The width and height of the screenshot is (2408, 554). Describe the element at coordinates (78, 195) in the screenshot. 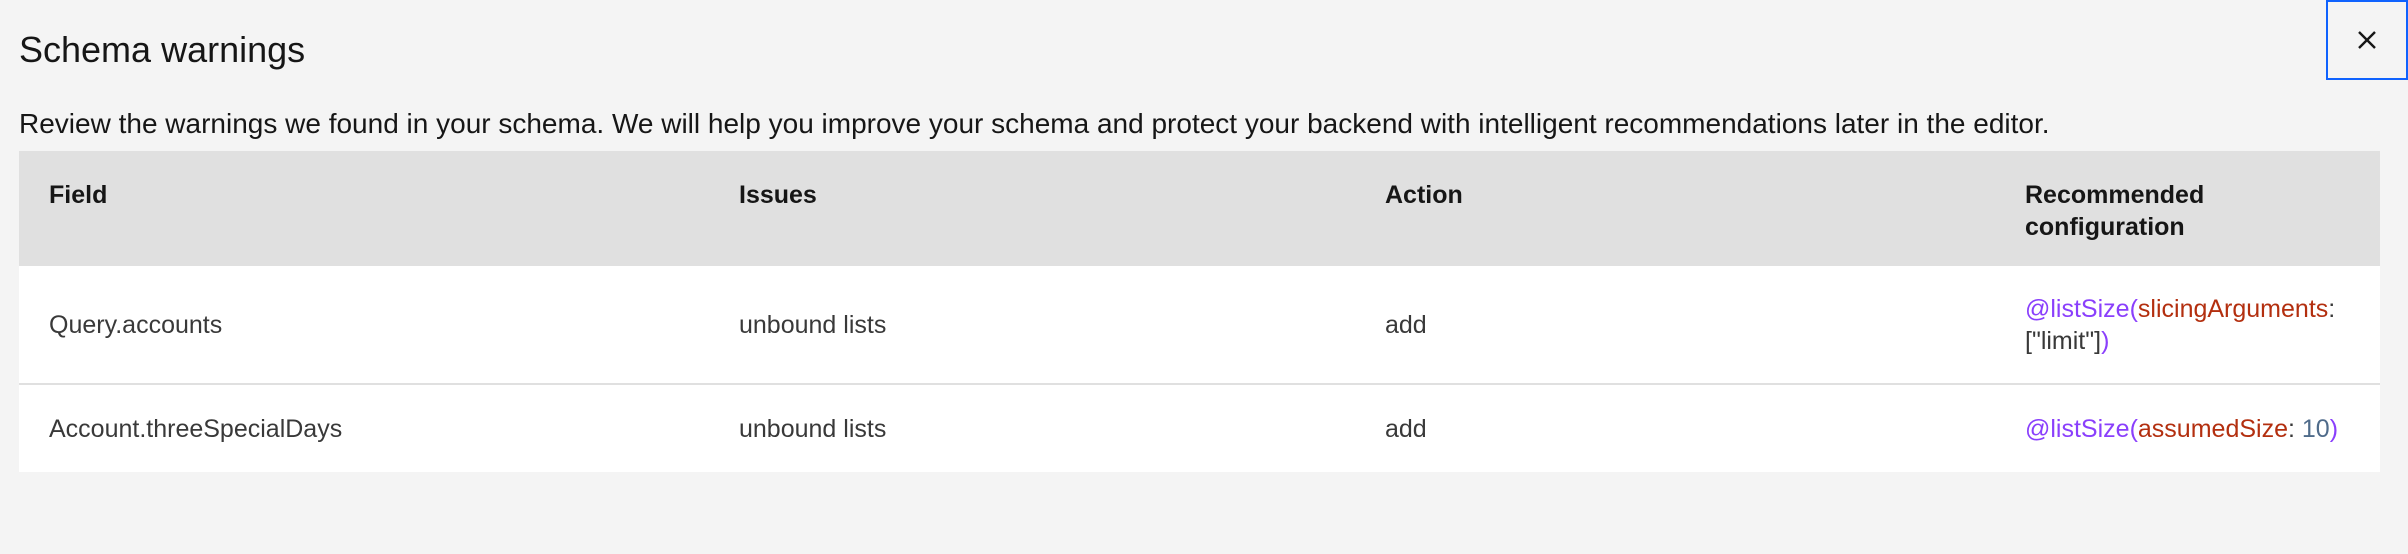

I see `column-header-field: Field` at that location.